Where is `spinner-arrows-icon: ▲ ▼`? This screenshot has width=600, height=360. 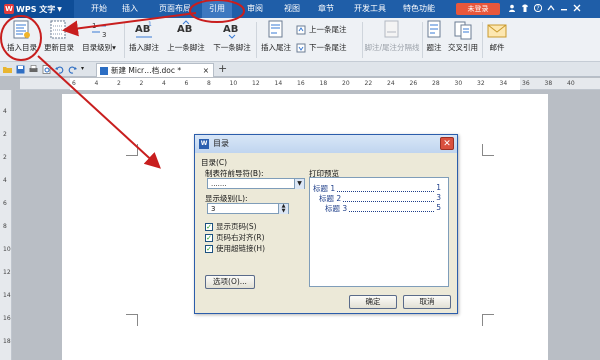 spinner-arrows-icon: ▲ ▼ is located at coordinates (283, 209).